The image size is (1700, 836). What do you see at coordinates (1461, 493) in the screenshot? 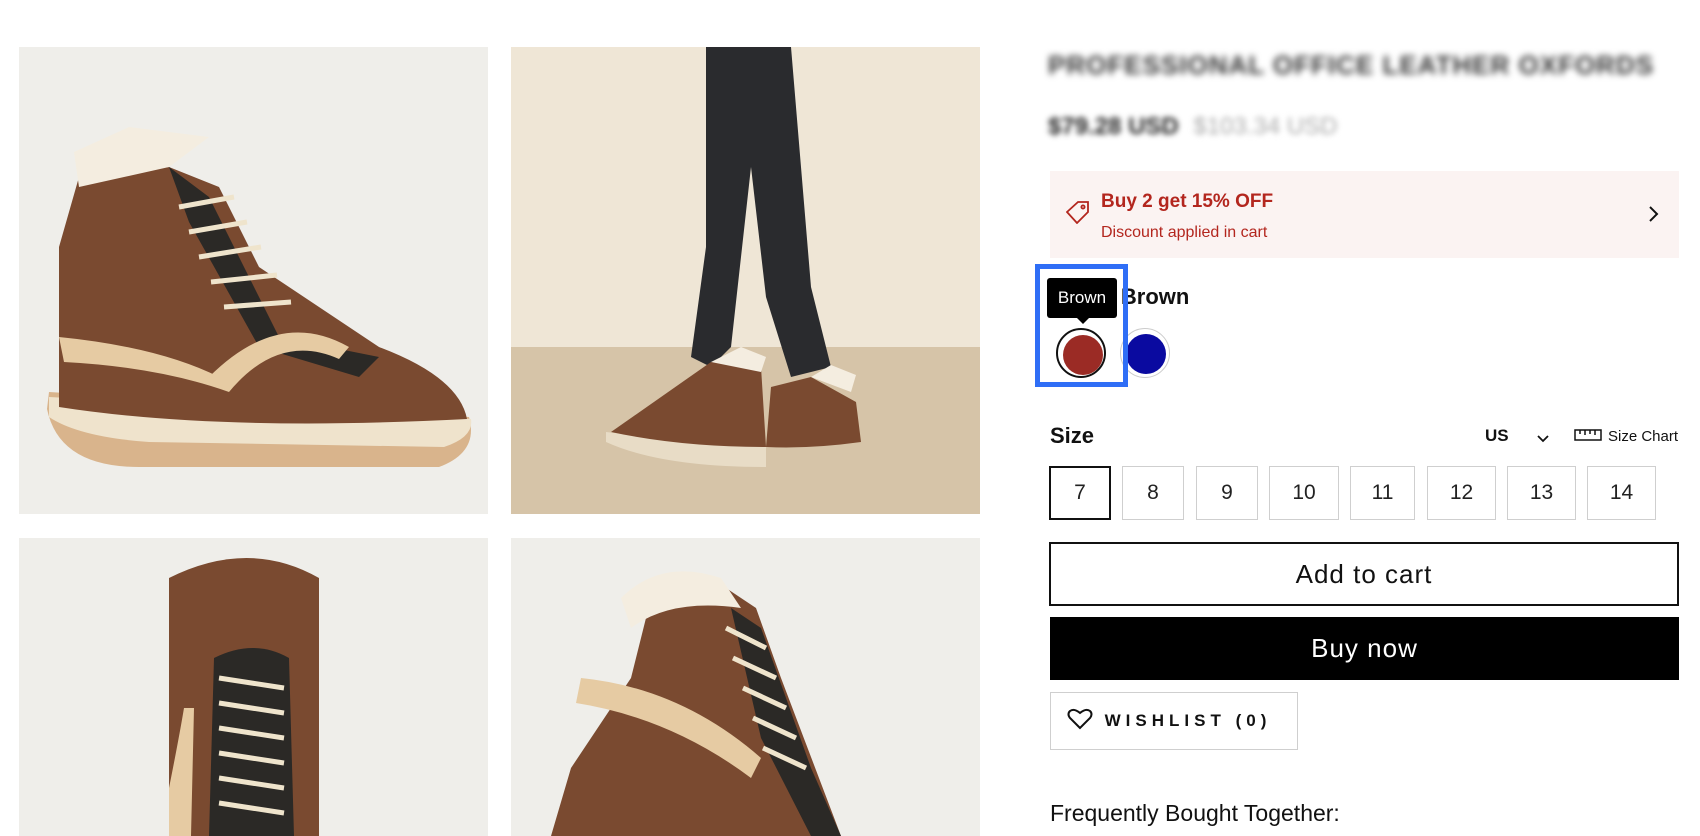
I see `size-option-12: 12` at bounding box center [1461, 493].